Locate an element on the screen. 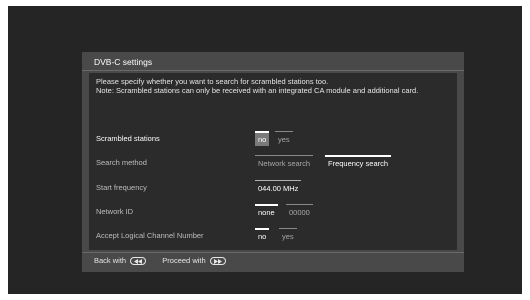 Image resolution: width=530 pixels, height=300 pixels. network-id-value-option: 00000 is located at coordinates (299, 211).